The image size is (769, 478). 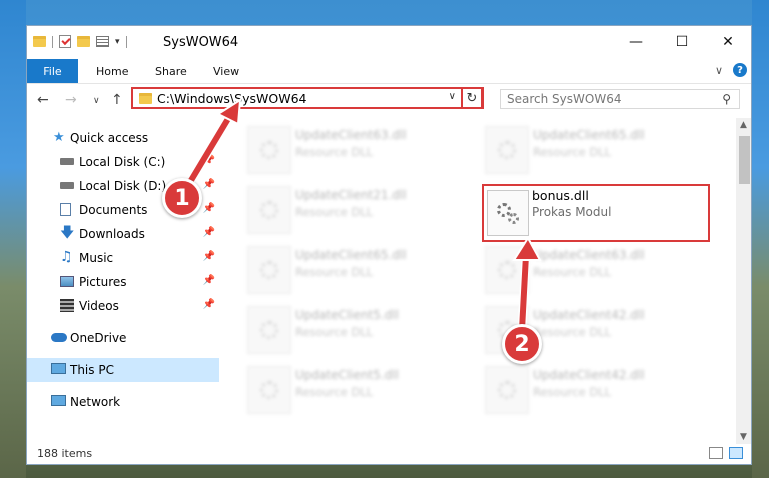 I want to click on sidebar-item-videos: Videos 📌, so click(x=123, y=306).